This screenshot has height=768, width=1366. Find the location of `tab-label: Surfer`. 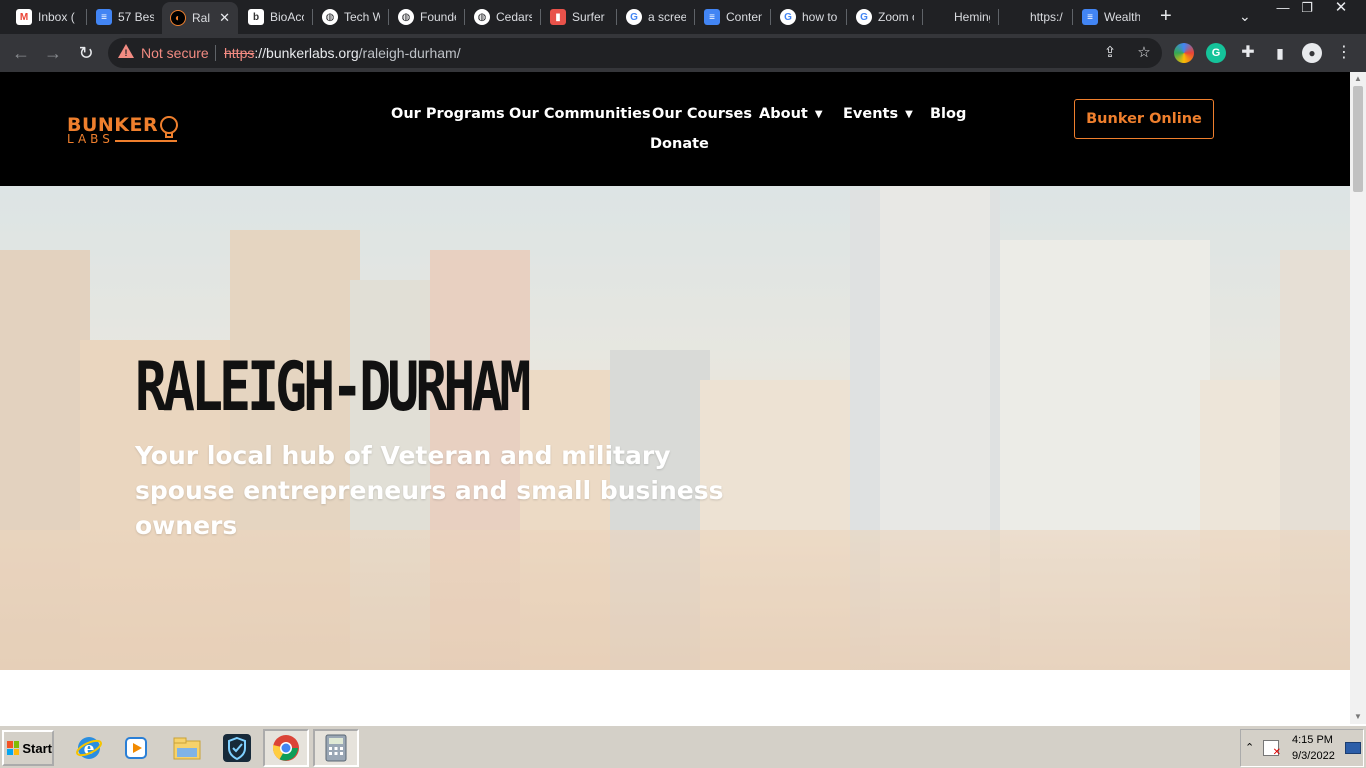

tab-label: Surfer is located at coordinates (588, 17).